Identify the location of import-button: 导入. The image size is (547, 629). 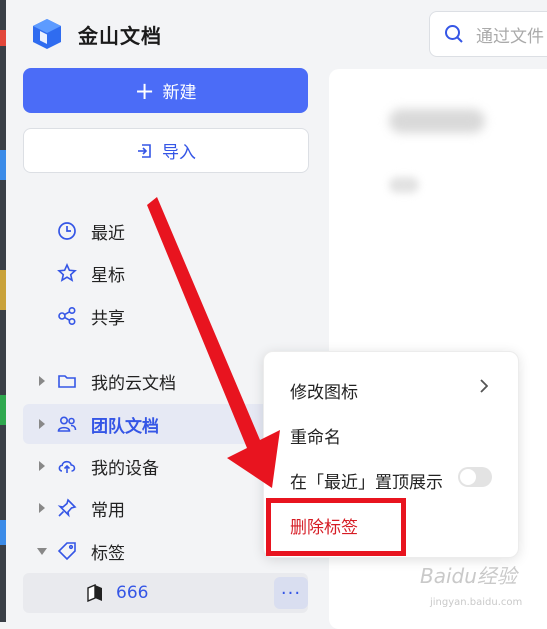
(166, 150).